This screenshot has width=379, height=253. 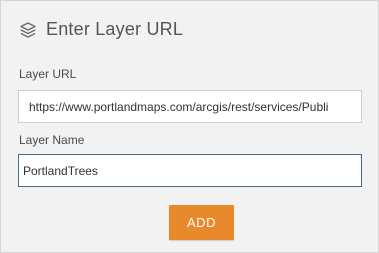 I want to click on panel-header: Enter Layer URL, so click(x=101, y=29).